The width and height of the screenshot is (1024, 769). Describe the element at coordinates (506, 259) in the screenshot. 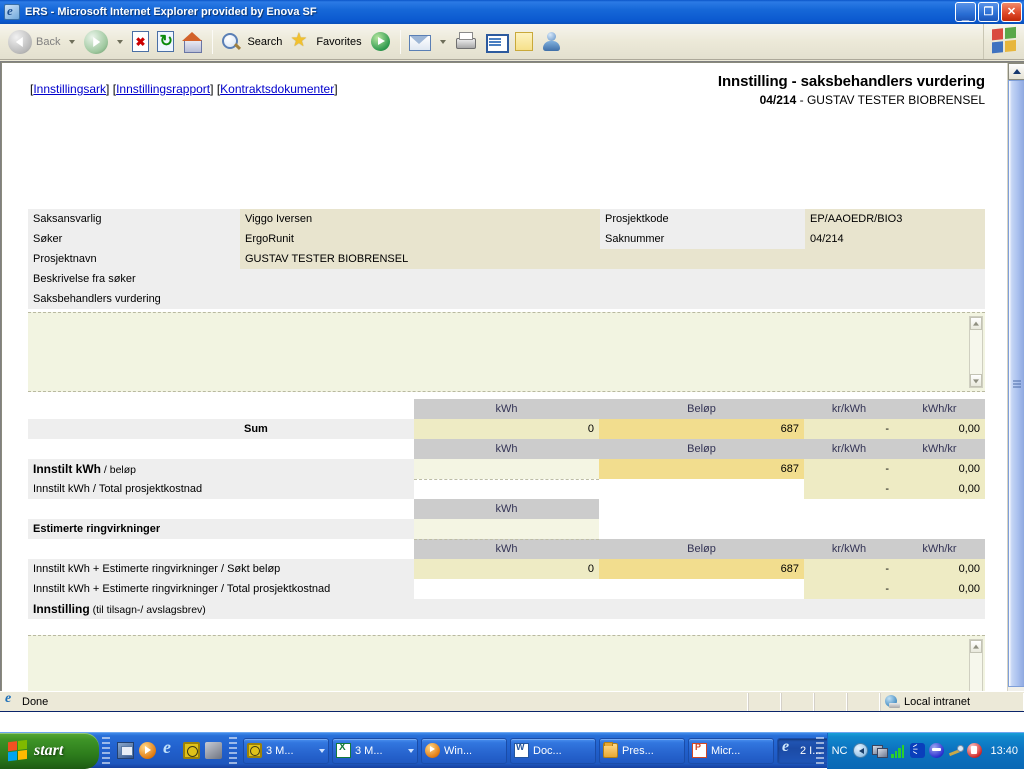

I see `table-row: Prosjektnavn GUSTAV TESTER BIOBRENSEL` at that location.